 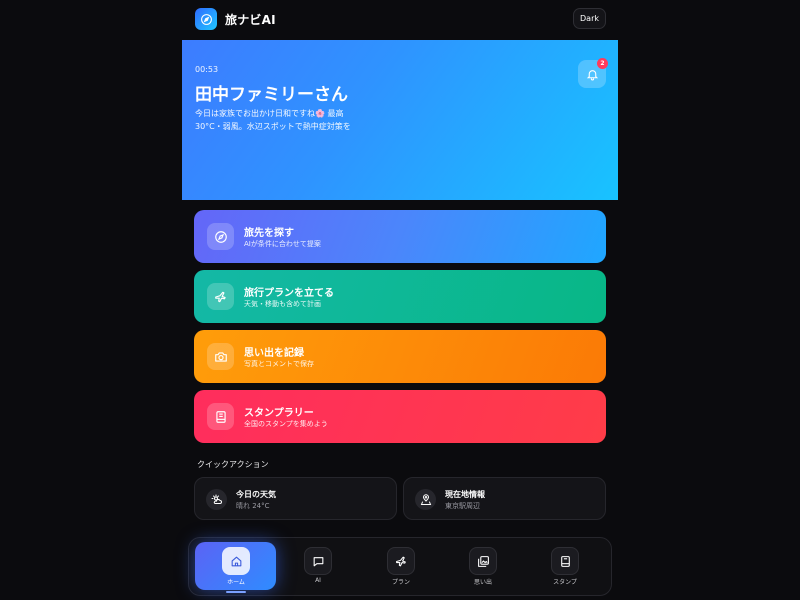 I want to click on card-subtitle: AIが条件に合わせて提案, so click(x=282, y=244).